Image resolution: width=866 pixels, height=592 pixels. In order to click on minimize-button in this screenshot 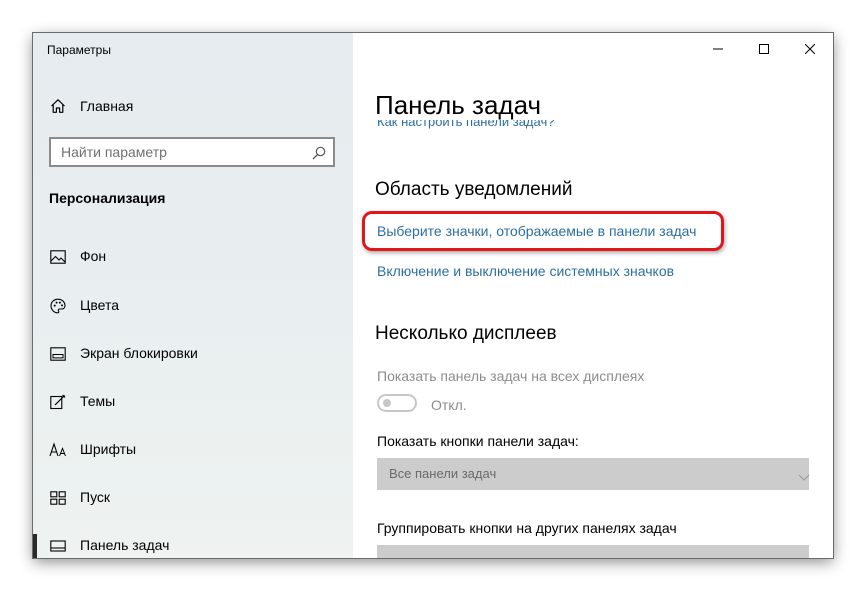, I will do `click(718, 49)`.